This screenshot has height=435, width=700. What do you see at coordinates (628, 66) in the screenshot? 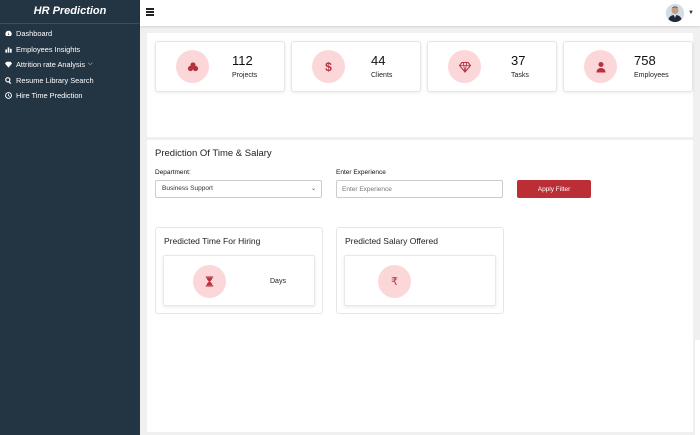
I see `stat-card-employees: 758 Employees` at bounding box center [628, 66].